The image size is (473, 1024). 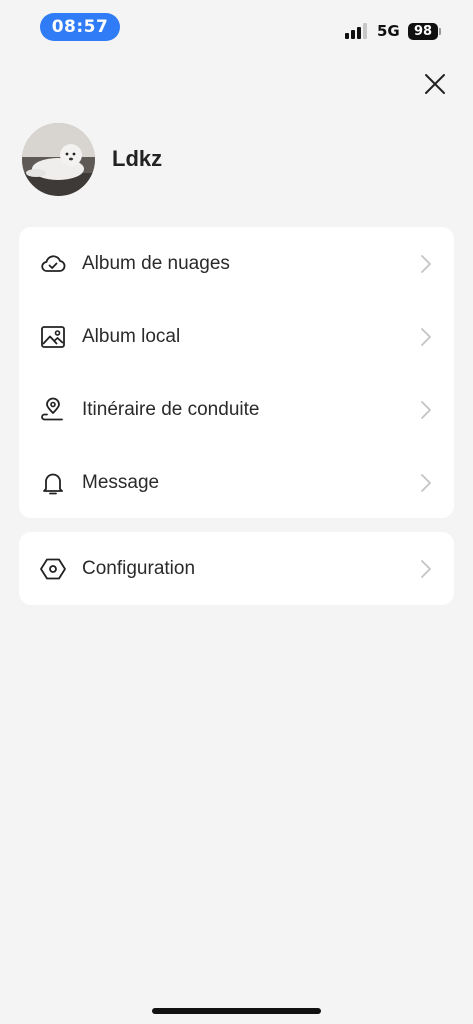 I want to click on menu-item-configuration: Configuration, so click(x=236, y=568).